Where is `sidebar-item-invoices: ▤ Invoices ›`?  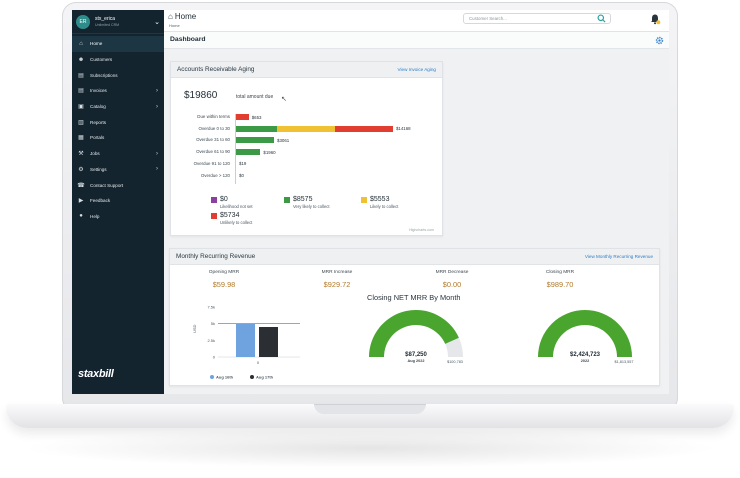
sidebar-item-invoices: ▤ Invoices › is located at coordinates (118, 91).